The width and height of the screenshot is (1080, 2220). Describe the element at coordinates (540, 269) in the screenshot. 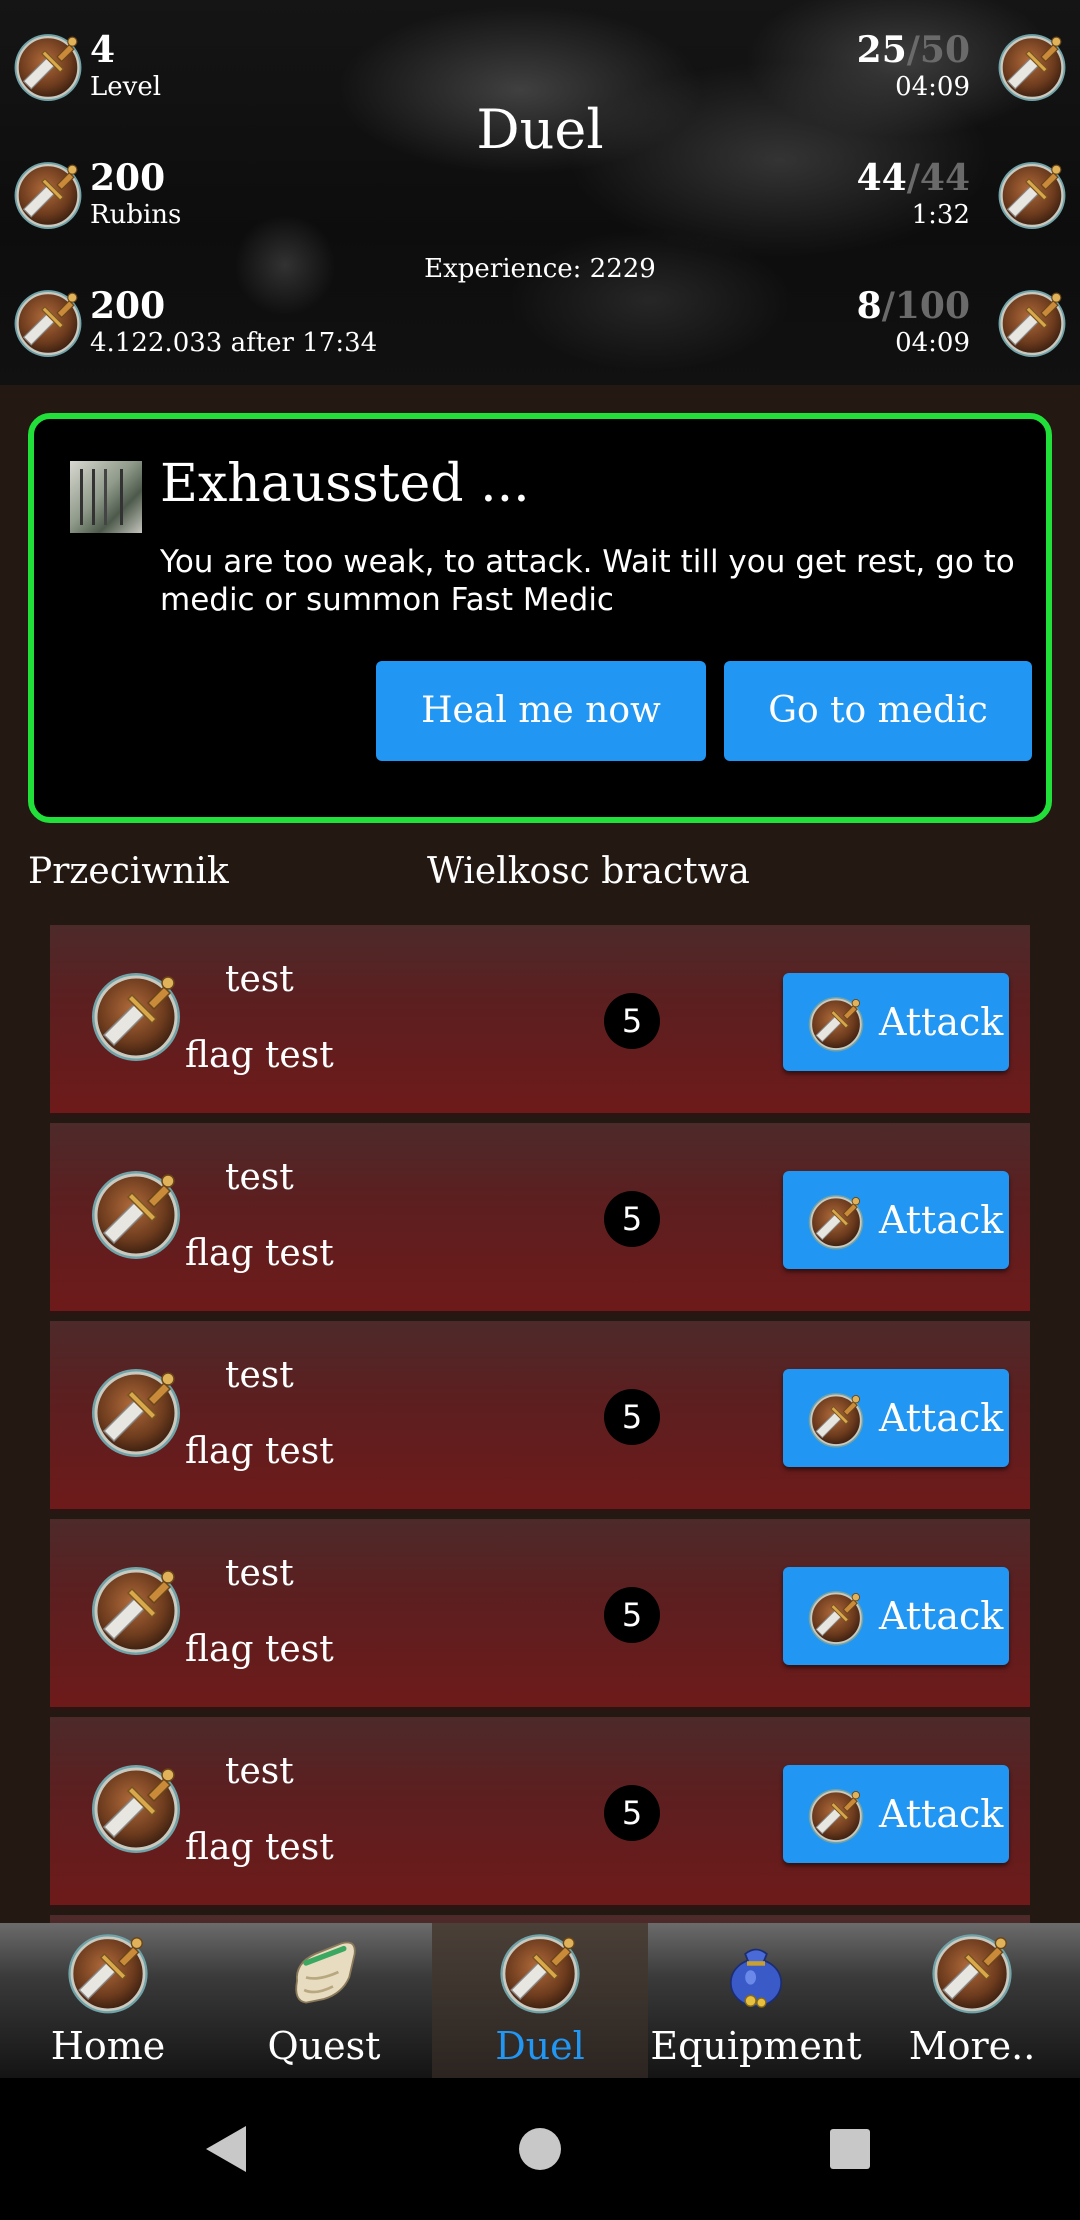

I see `experience-text: Experience: 2229` at that location.